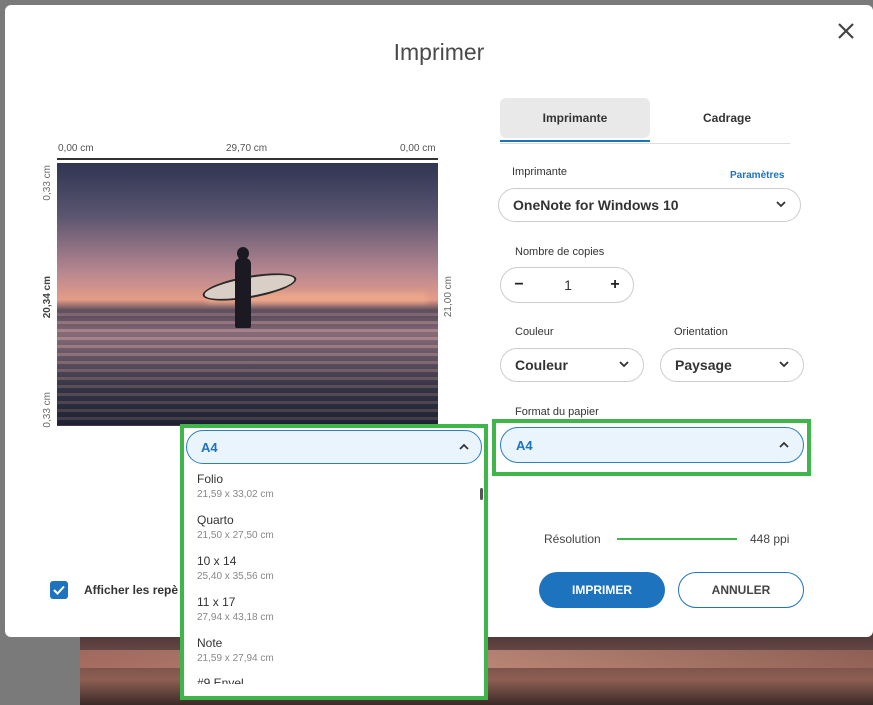  I want to click on dropdown-option: 11 x 17 27,94 x 43,18 cm, so click(332, 615).